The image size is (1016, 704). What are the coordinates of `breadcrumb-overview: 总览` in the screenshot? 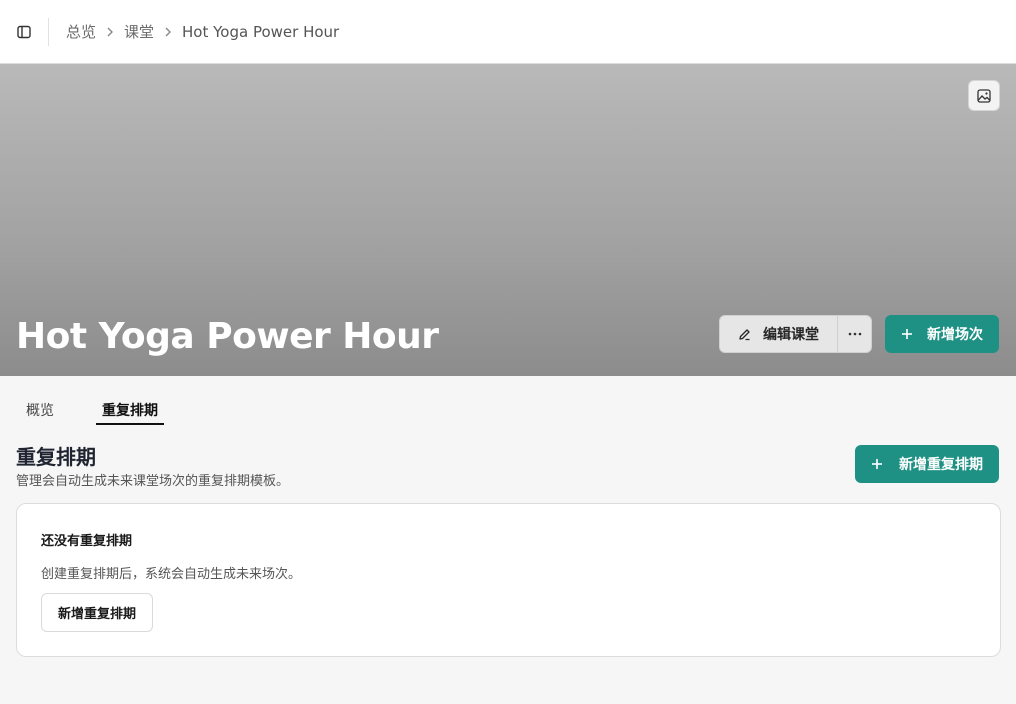 It's located at (81, 31).